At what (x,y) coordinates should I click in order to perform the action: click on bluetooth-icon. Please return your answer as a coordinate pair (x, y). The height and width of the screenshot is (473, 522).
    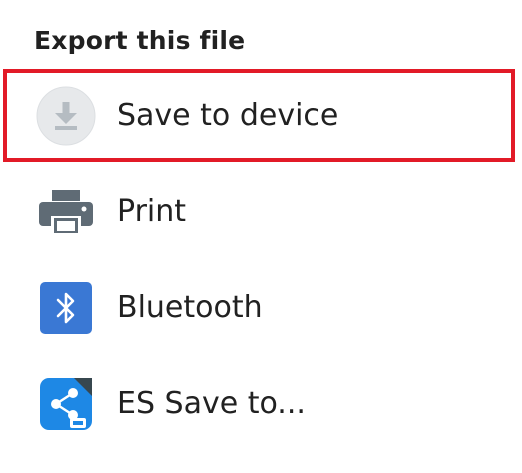
    Looking at the image, I should click on (66, 308).